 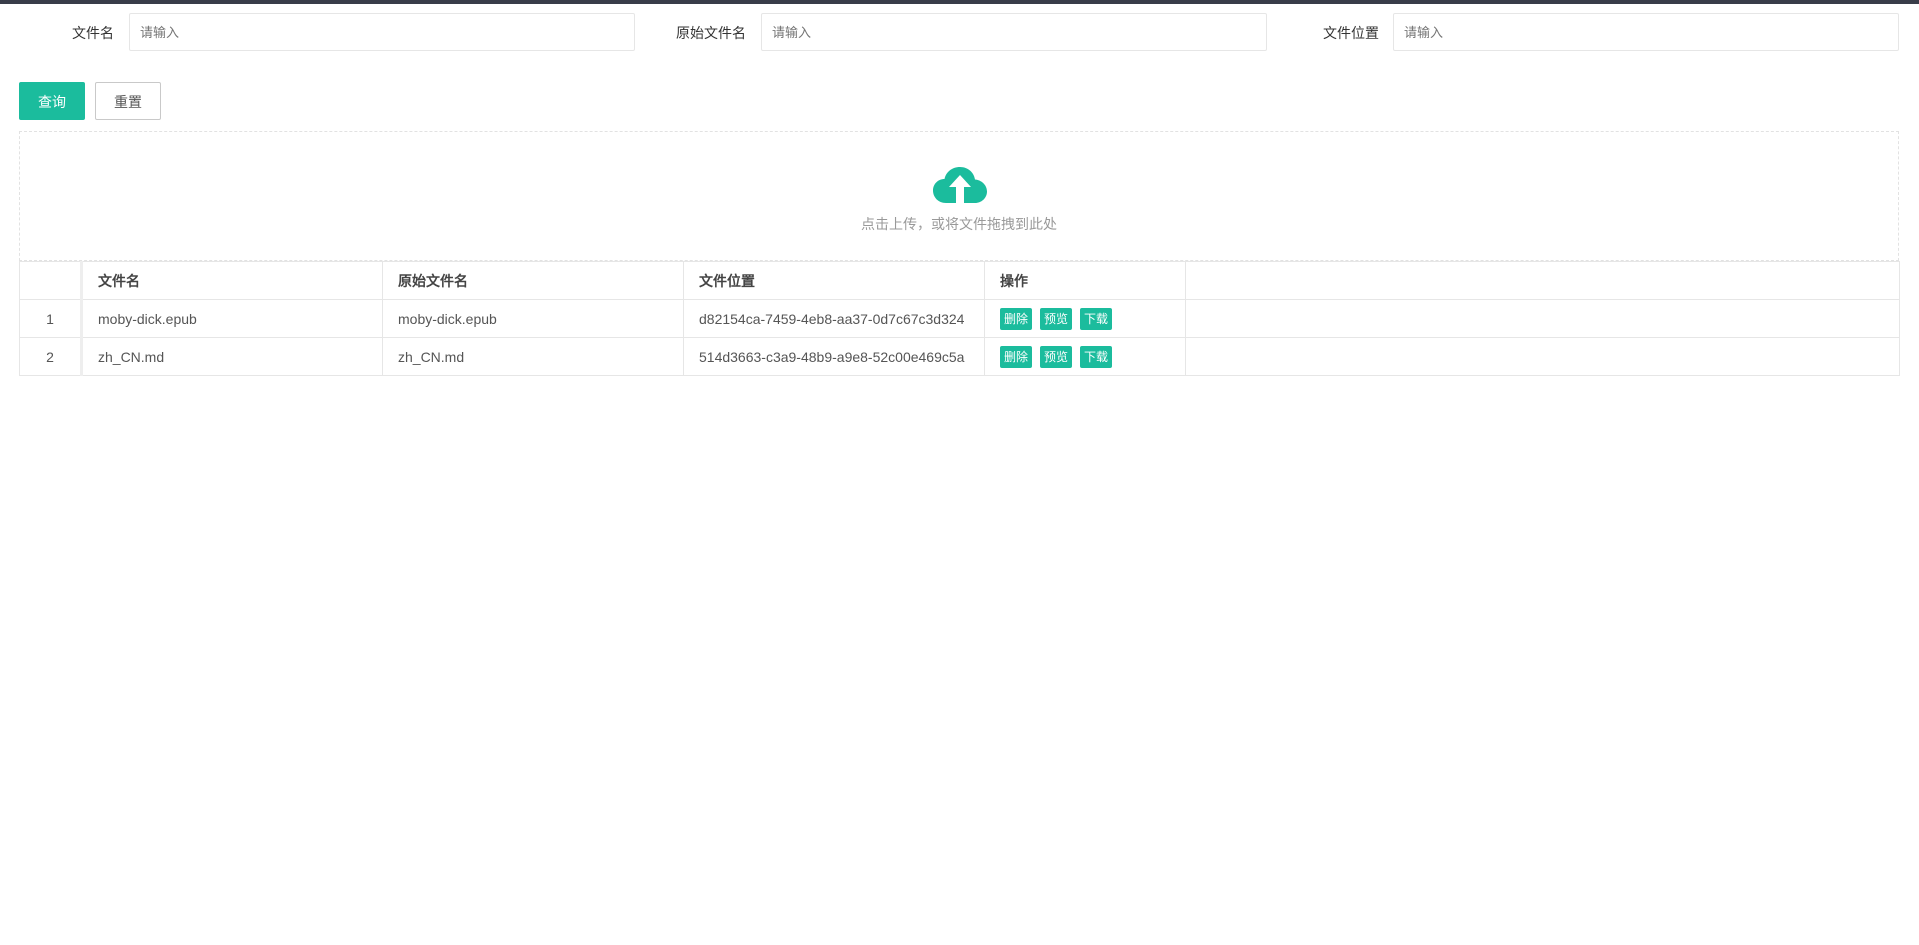 I want to click on row-index: 1, so click(x=51, y=318).